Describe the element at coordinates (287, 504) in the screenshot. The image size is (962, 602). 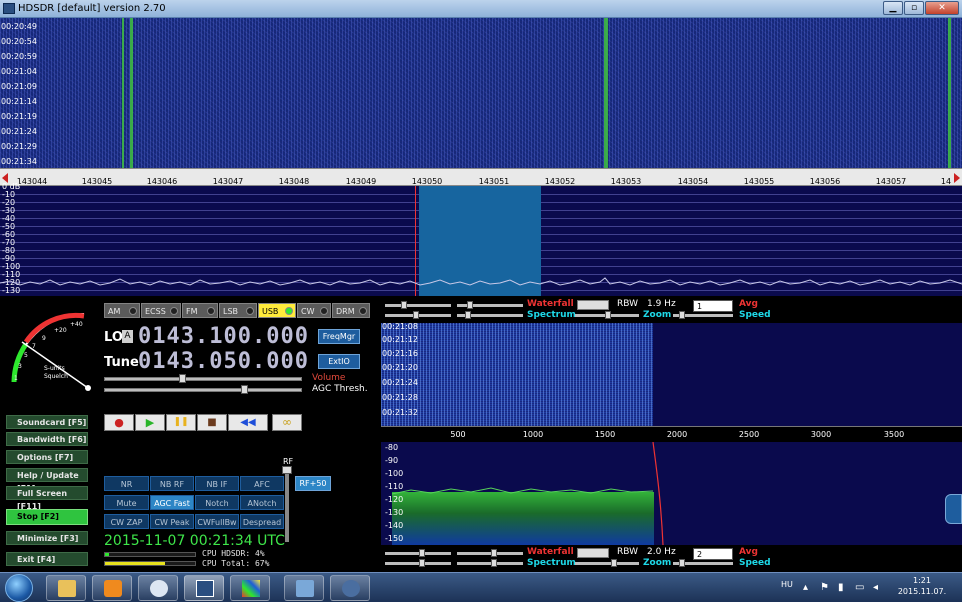
I see `rf-gain-slider` at that location.